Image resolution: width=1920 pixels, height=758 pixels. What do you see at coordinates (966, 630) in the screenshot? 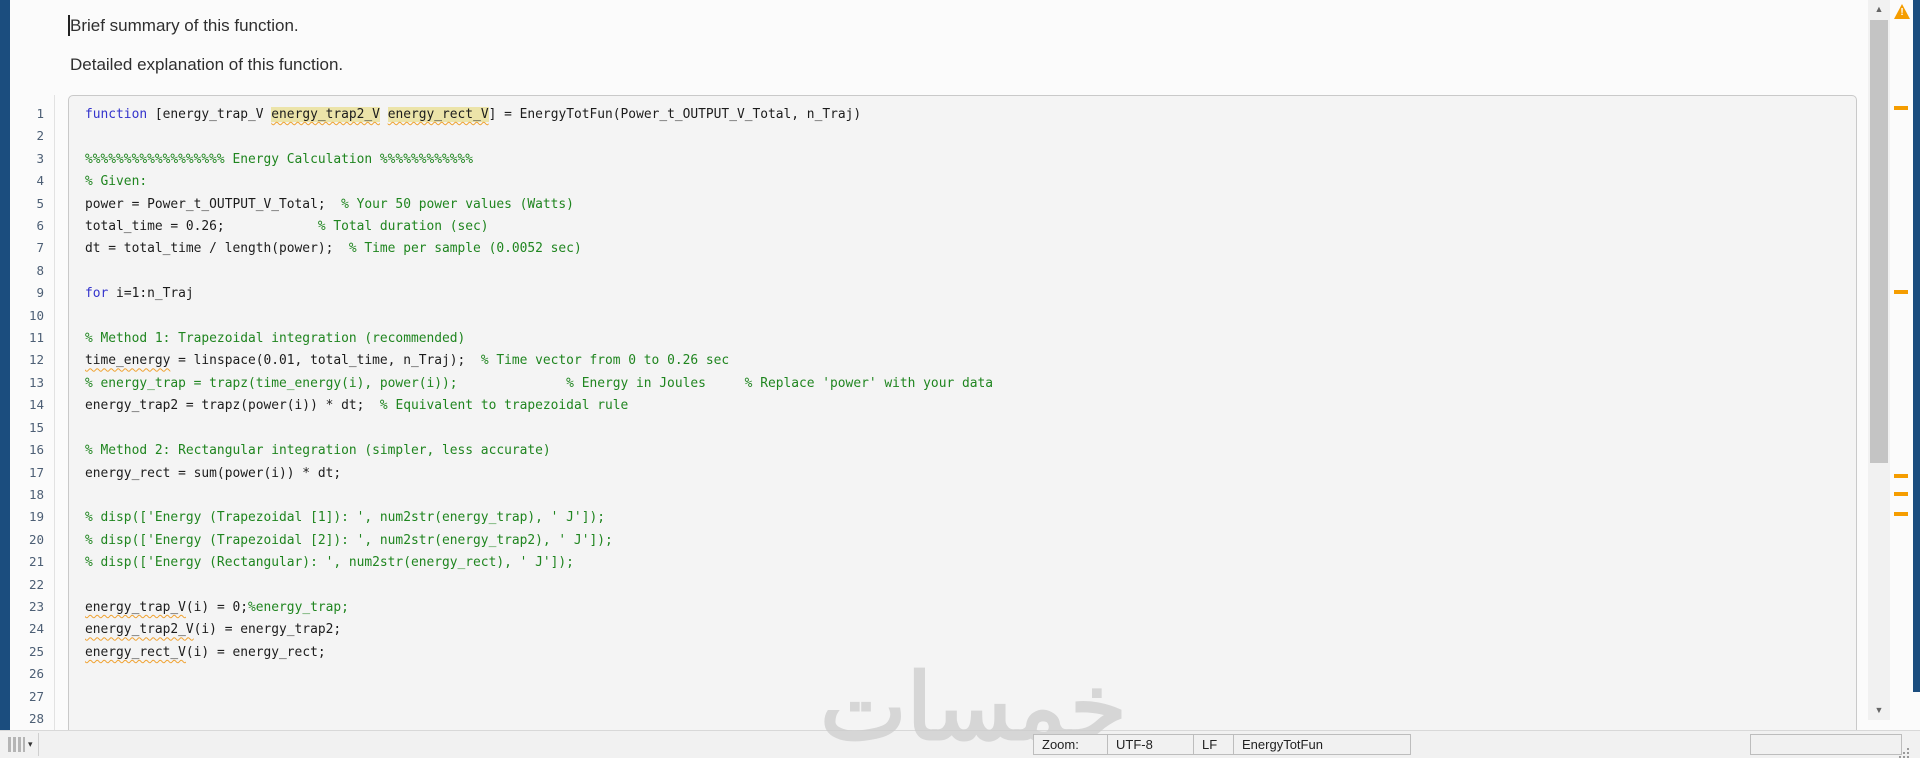
I see `code-line: energy_trap2_V(i) = energy_trap2;` at bounding box center [966, 630].